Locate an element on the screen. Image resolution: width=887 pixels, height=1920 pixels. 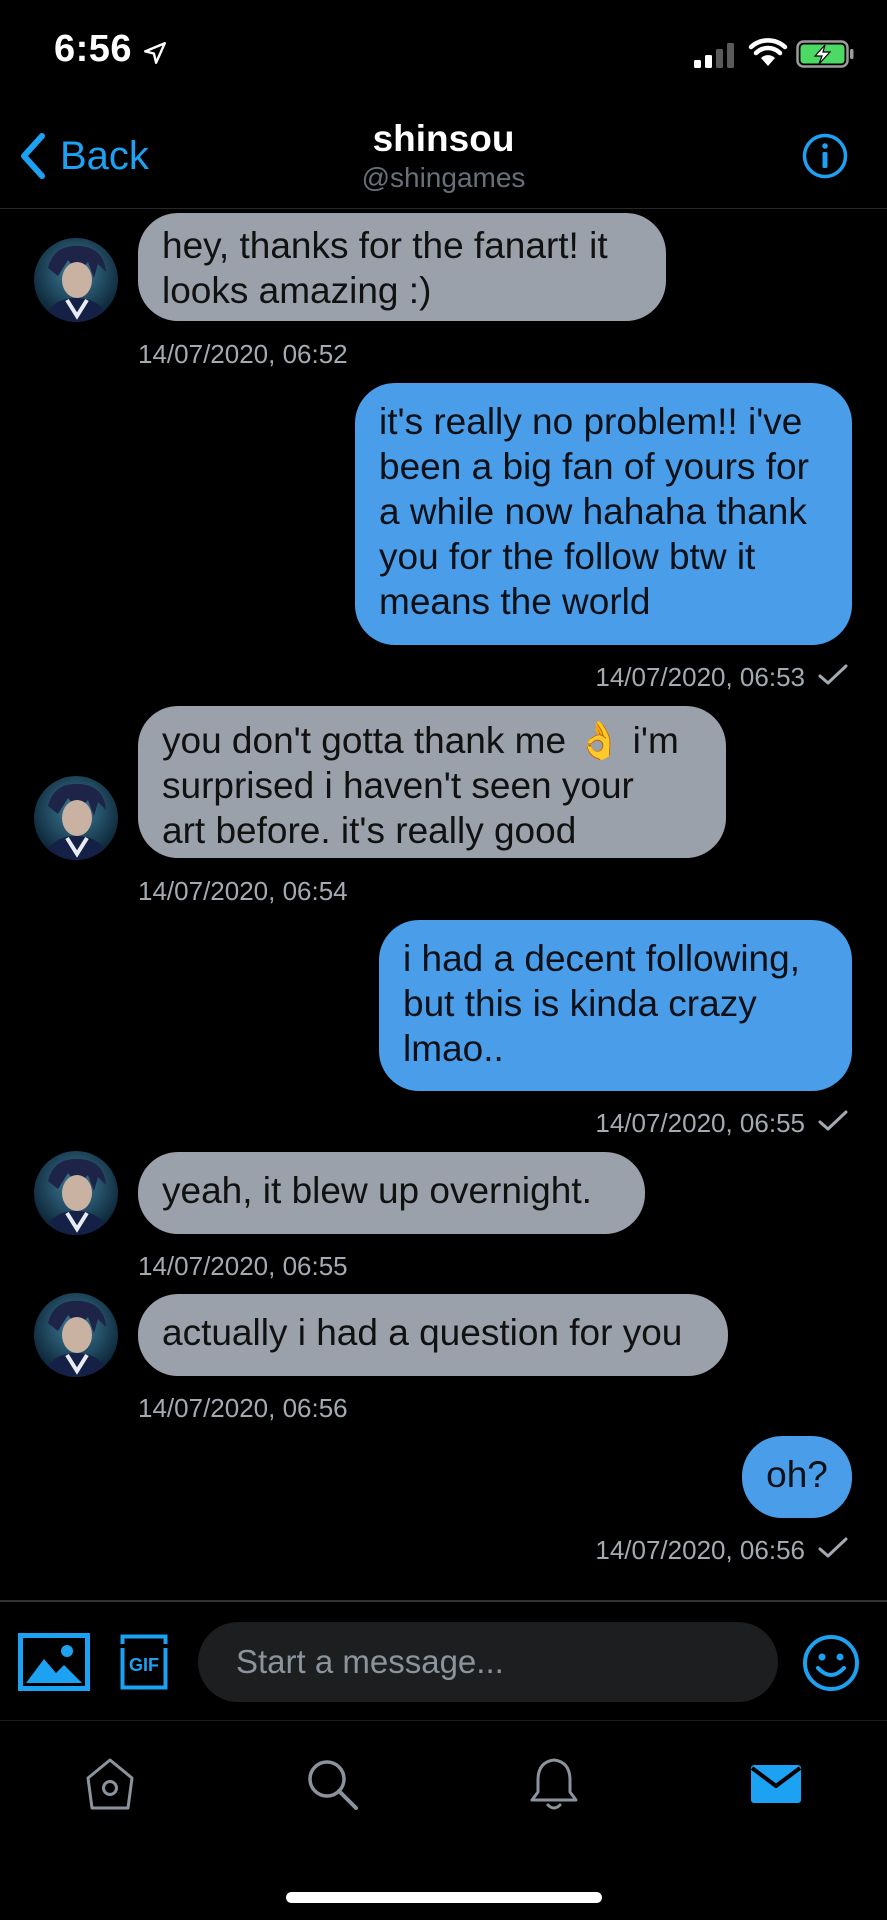
message-bubble-outgoing: oh? is located at coordinates (797, 1477).